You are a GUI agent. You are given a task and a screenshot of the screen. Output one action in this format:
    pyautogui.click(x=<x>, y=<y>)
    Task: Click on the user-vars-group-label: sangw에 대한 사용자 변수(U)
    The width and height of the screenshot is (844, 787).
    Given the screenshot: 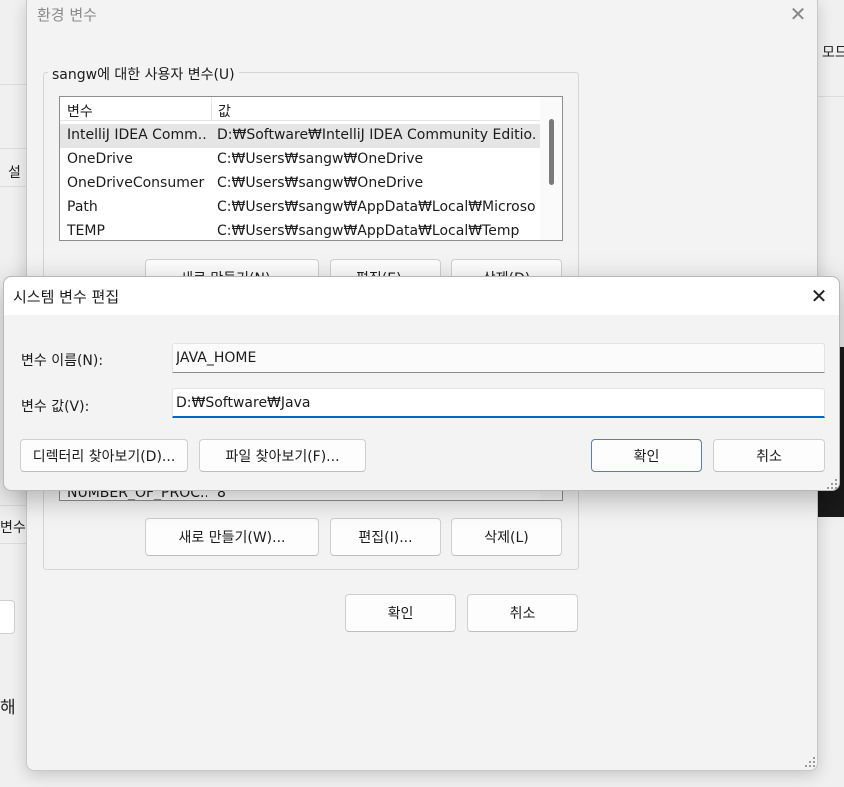 What is the action you would take?
    pyautogui.click(x=143, y=74)
    